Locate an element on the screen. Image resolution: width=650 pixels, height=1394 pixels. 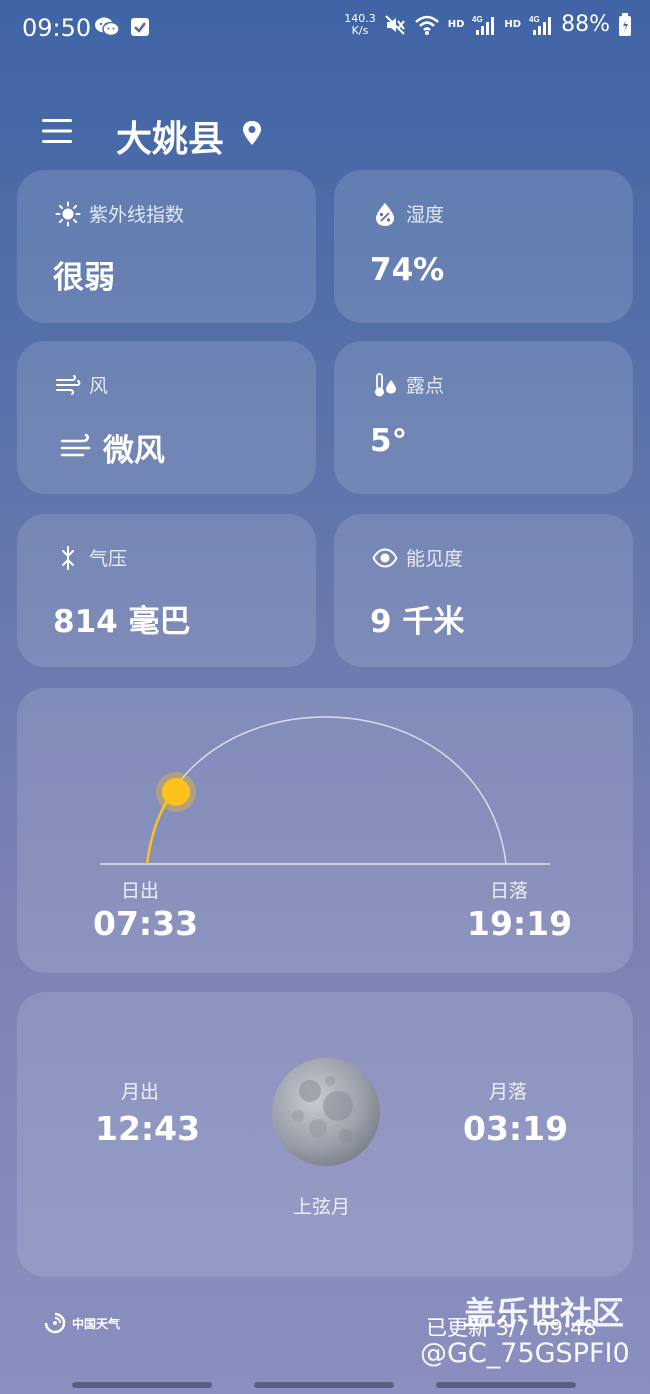
menu-icon is located at coordinates (57, 131).